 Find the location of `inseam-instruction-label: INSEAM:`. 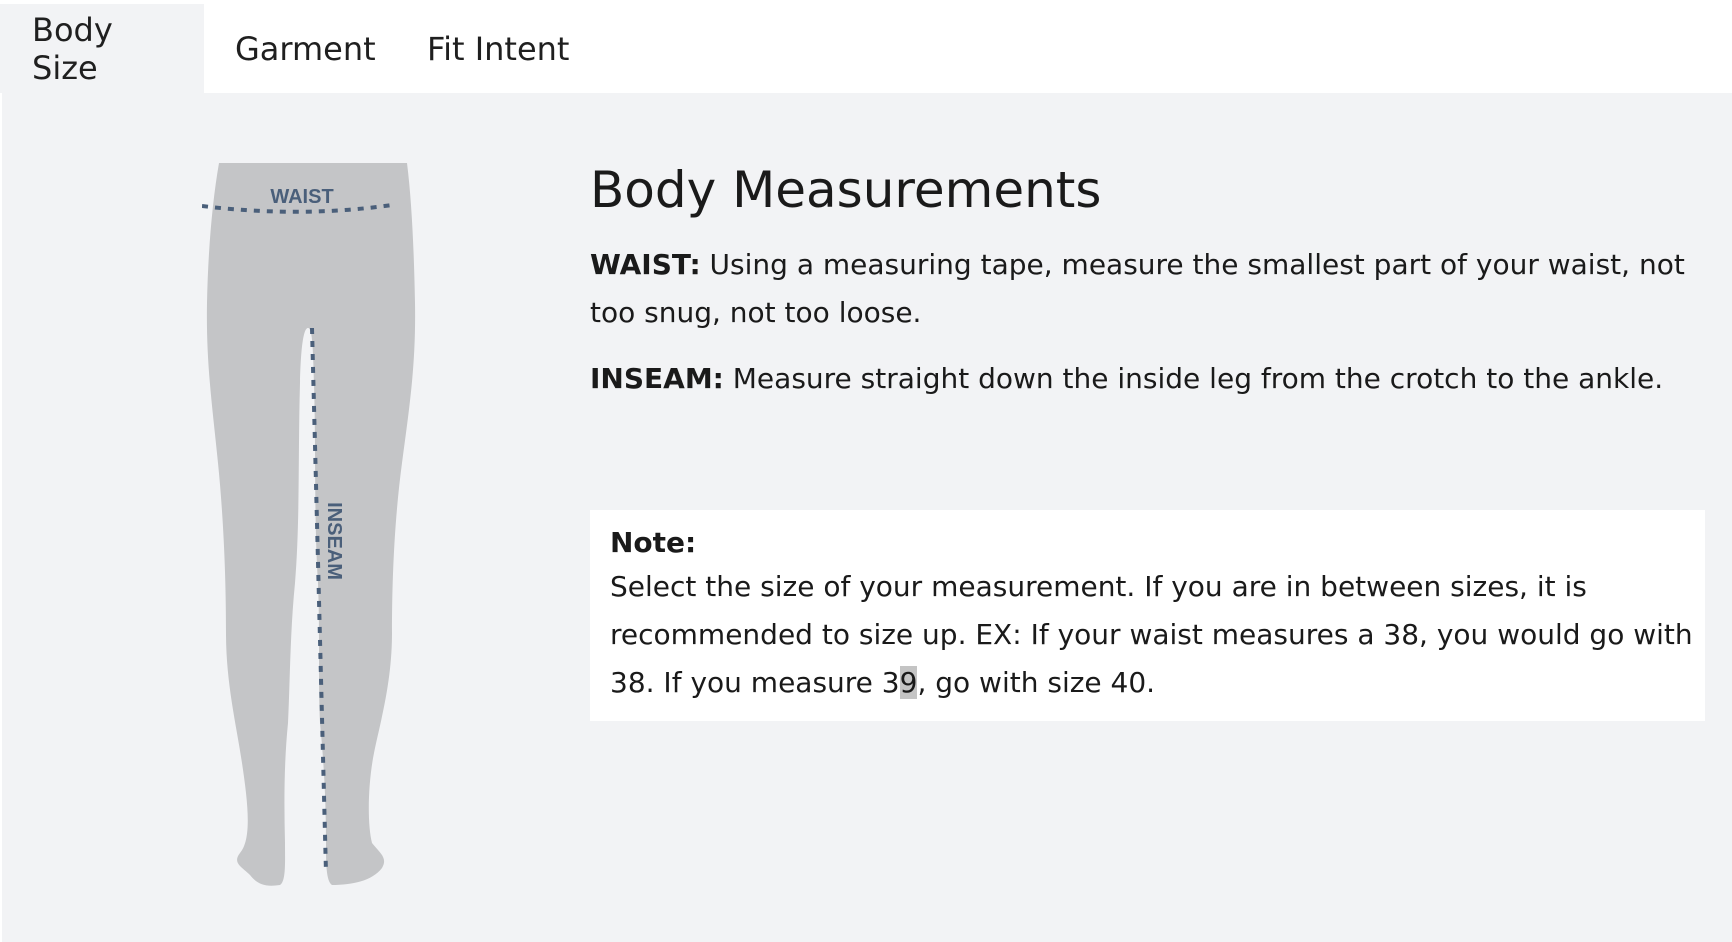

inseam-instruction-label: INSEAM: is located at coordinates (657, 378).